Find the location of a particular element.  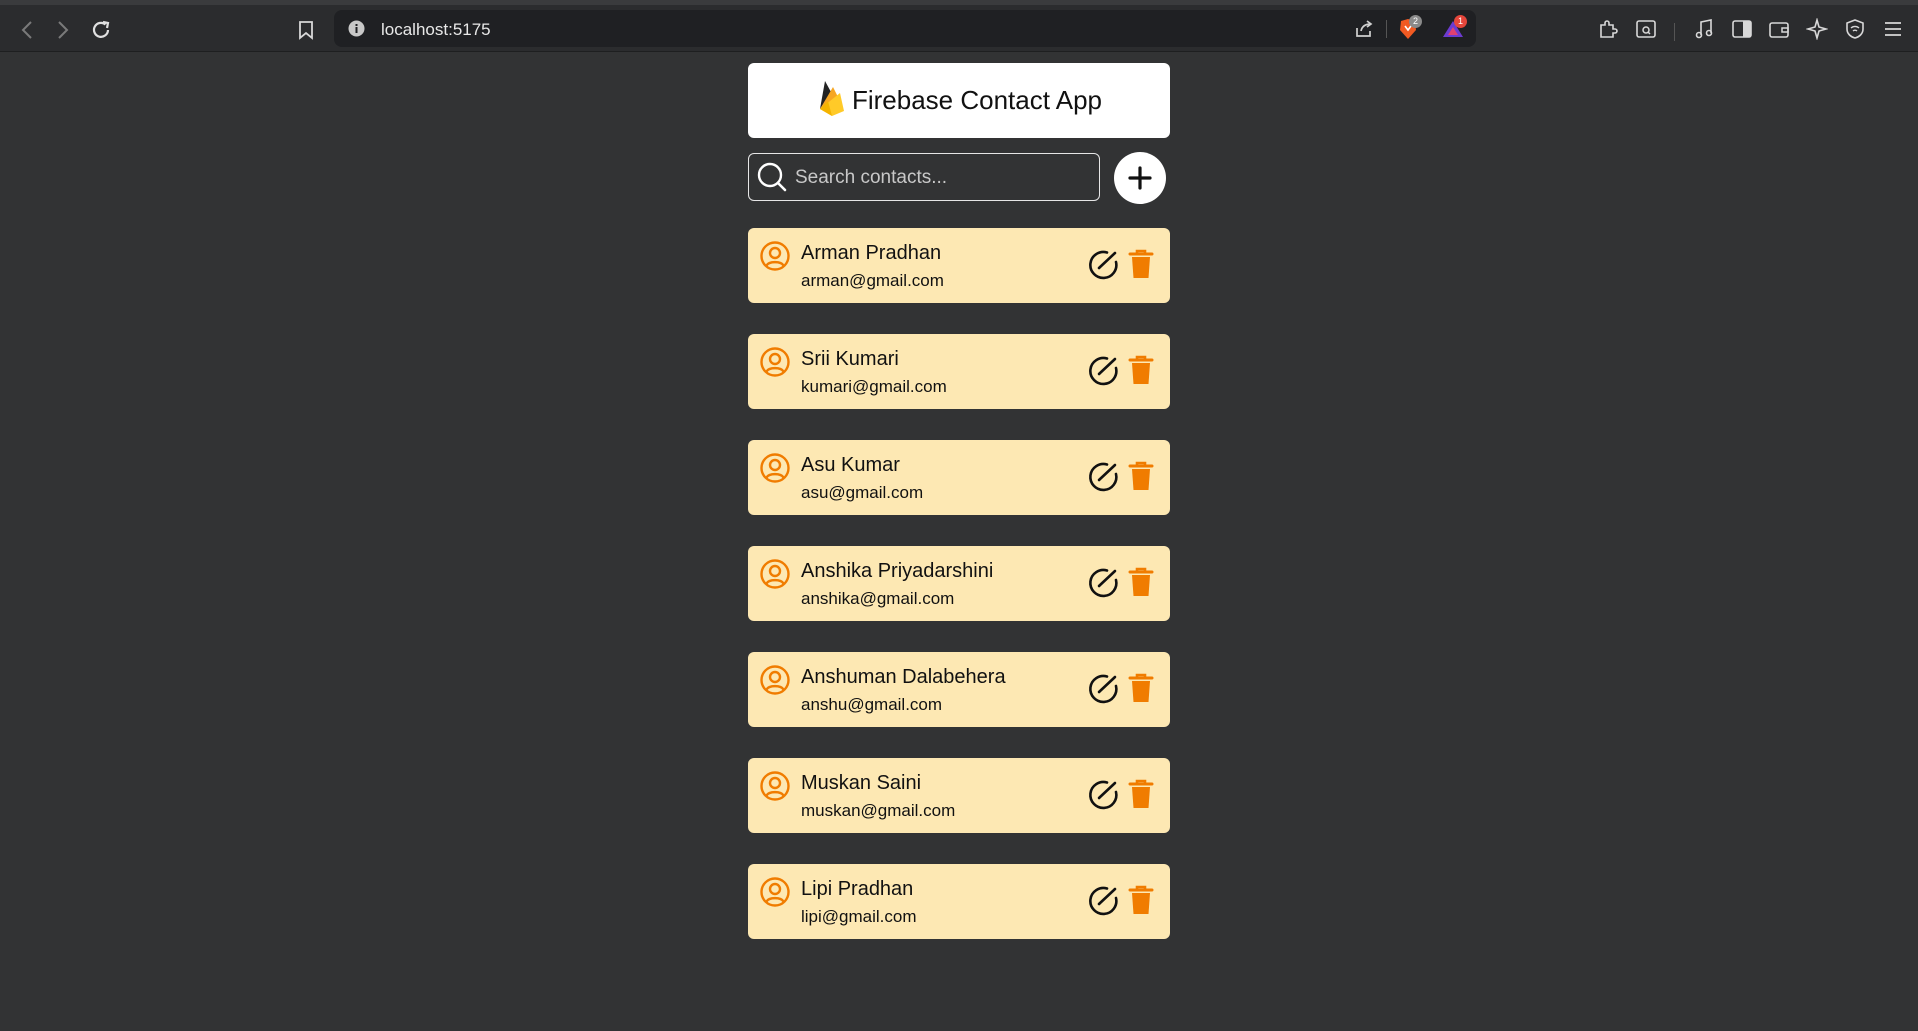

leo-ai-icon is located at coordinates (1817, 31).